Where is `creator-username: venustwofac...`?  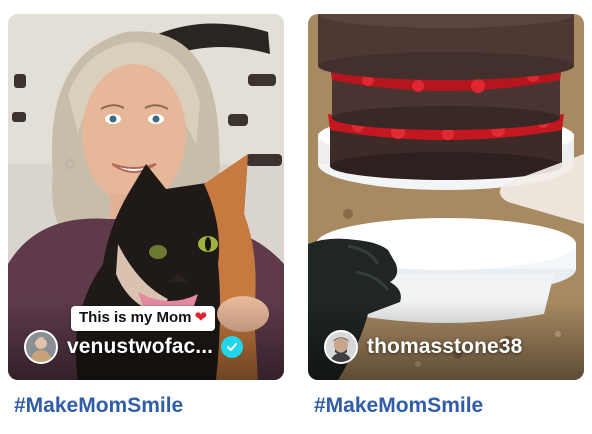
creator-username: venustwofac... is located at coordinates (140, 347).